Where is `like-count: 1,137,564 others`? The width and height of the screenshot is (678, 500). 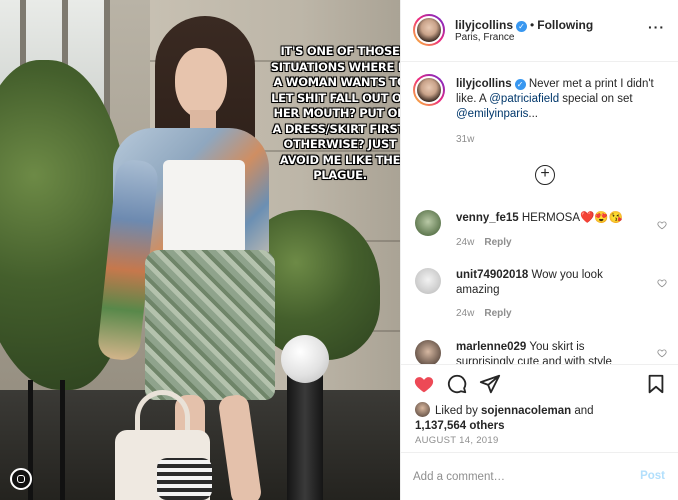 like-count: 1,137,564 others is located at coordinates (460, 426).